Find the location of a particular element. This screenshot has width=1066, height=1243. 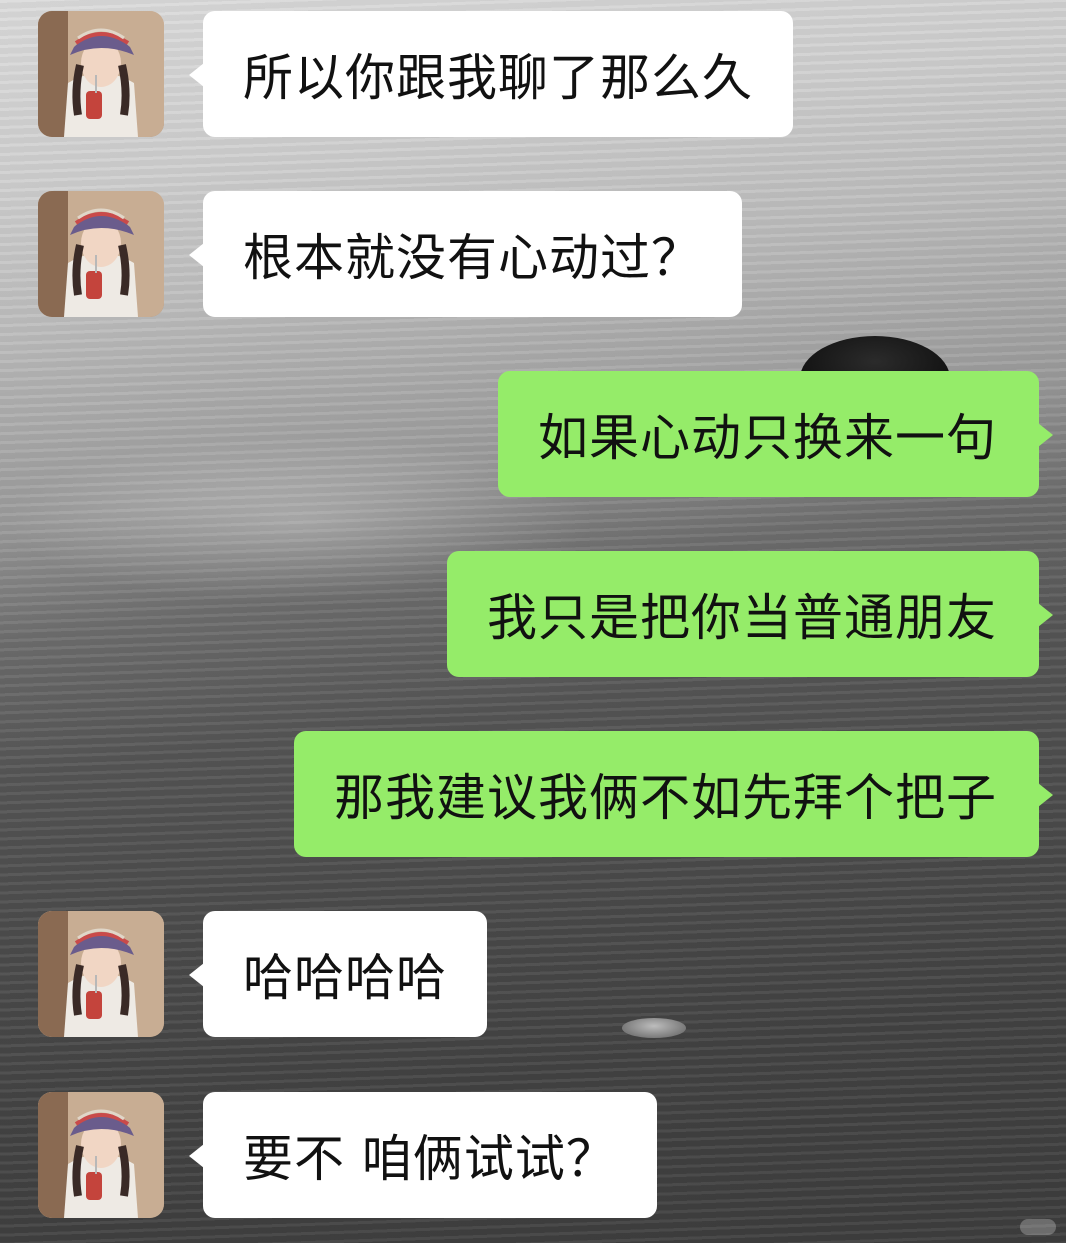

outgoing-message-bubble: 那我建议我俩不如先拜个把子 is located at coordinates (673, 794).